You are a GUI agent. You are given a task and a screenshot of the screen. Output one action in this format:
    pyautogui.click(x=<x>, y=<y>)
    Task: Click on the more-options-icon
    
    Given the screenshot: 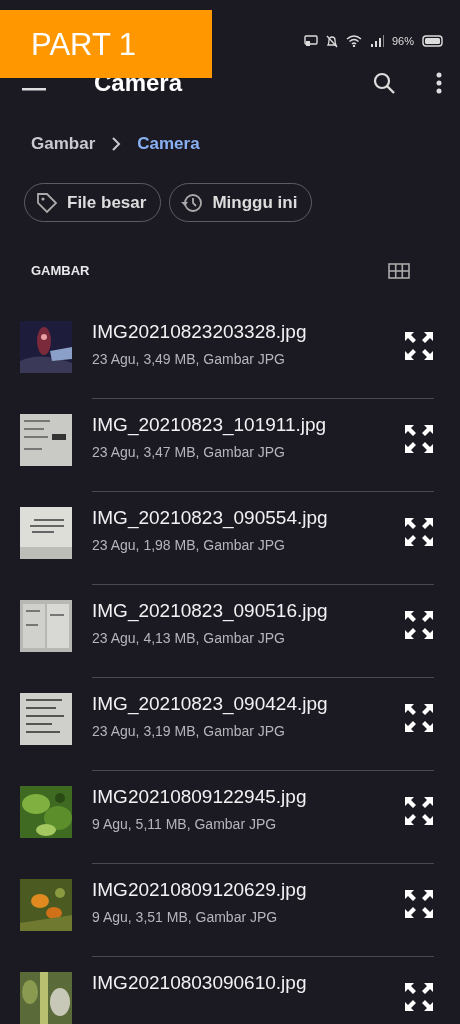 What is the action you would take?
    pyautogui.click(x=439, y=82)
    